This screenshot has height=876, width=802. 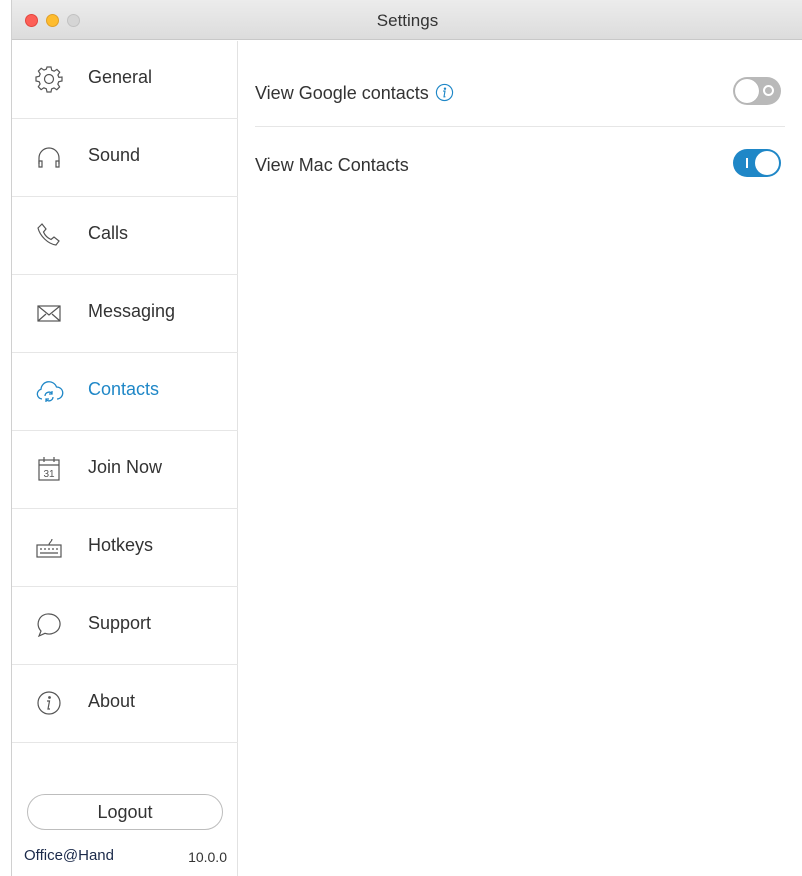 I want to click on headphones-icon, so click(x=49, y=157).